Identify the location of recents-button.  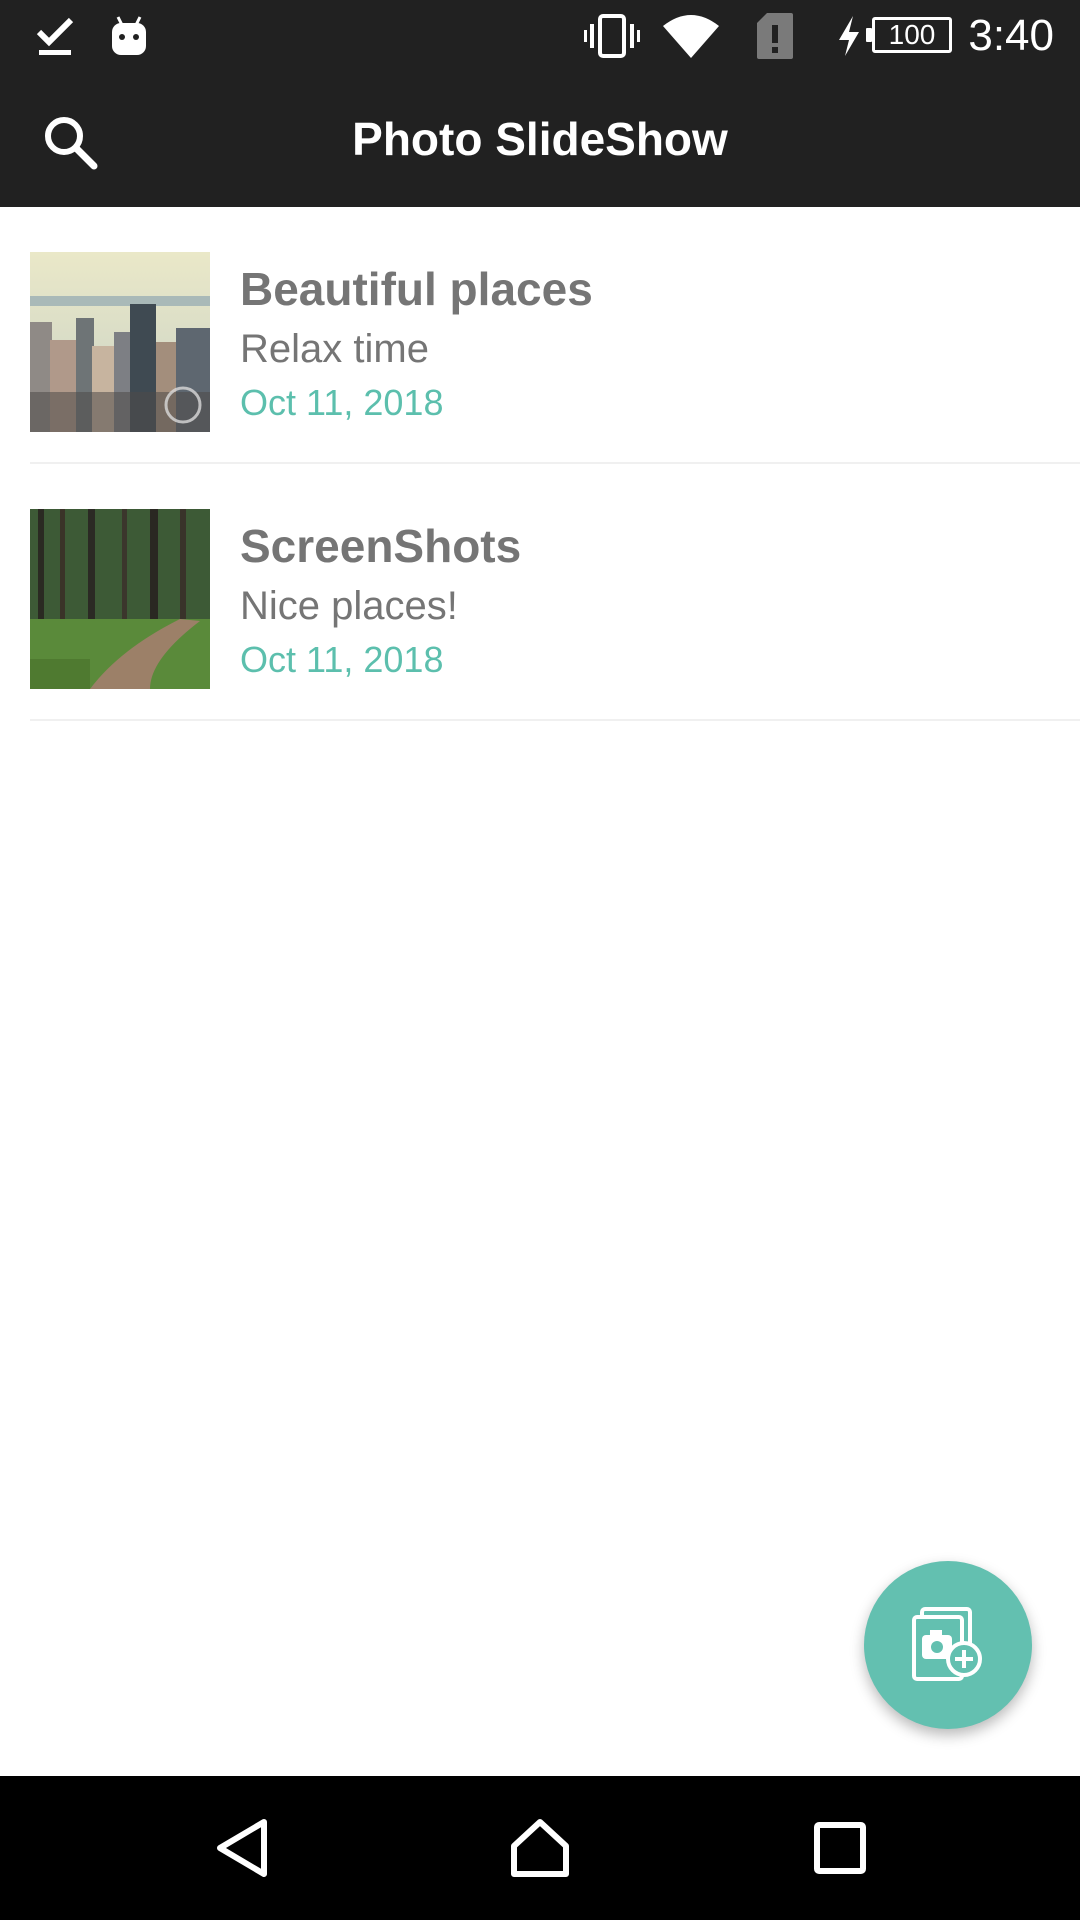
(840, 1848).